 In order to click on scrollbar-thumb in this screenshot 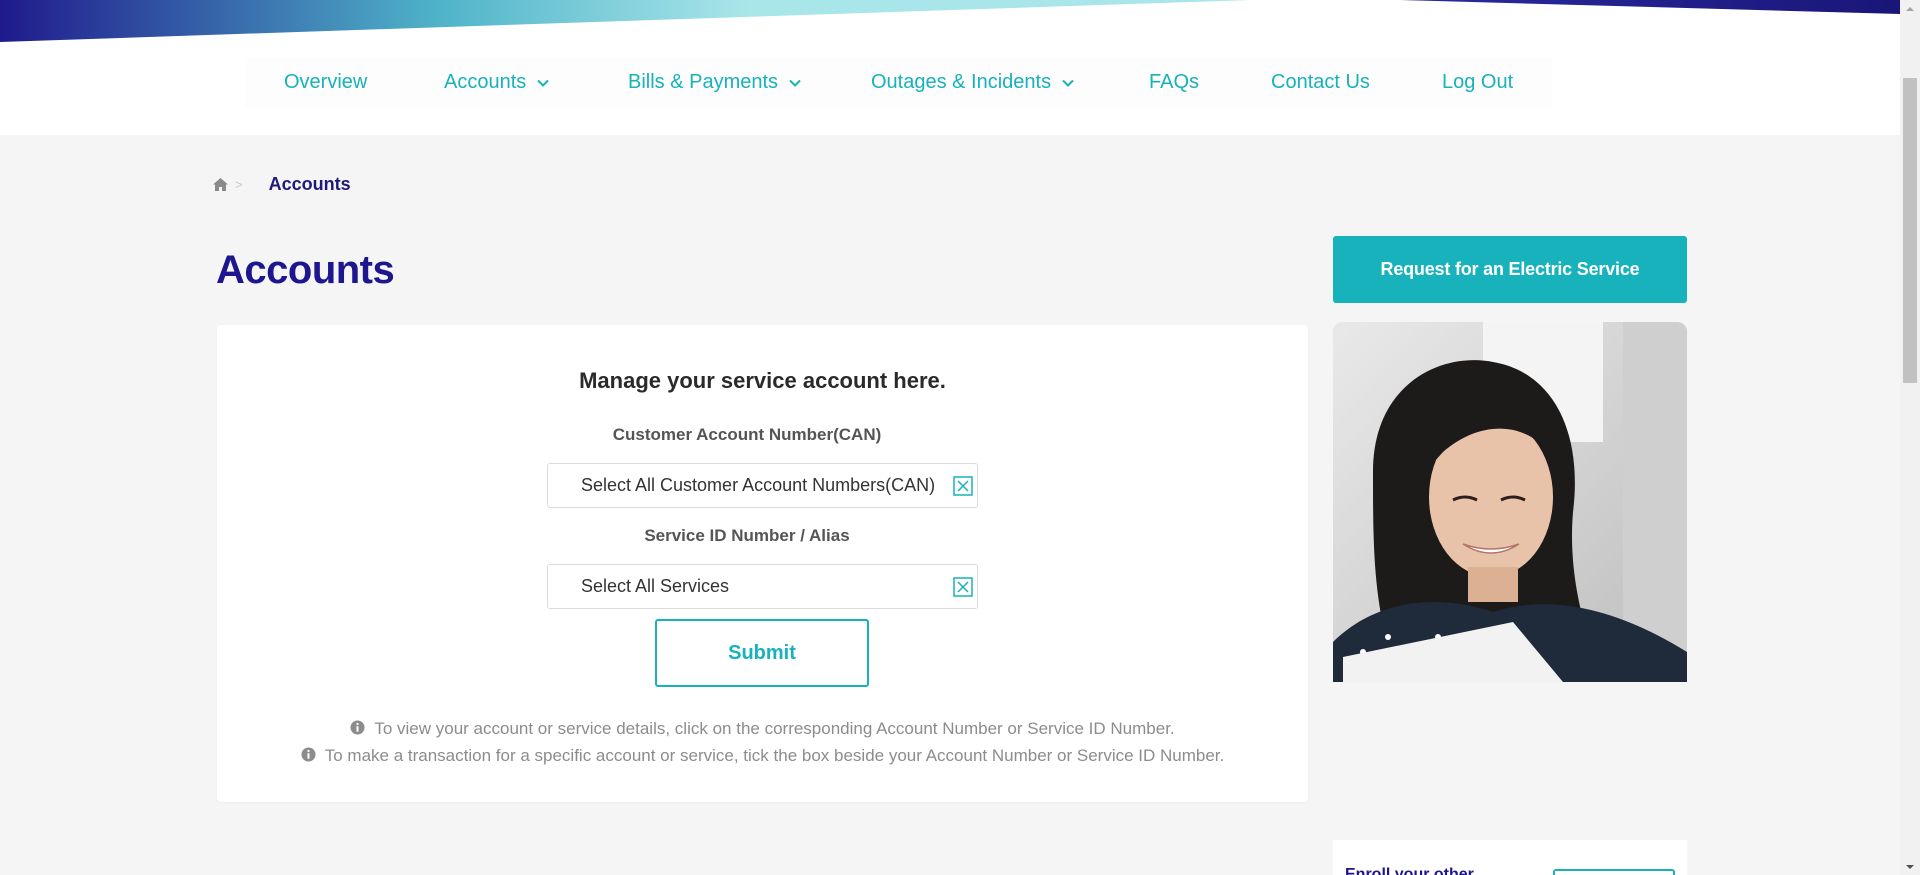, I will do `click(1910, 230)`.